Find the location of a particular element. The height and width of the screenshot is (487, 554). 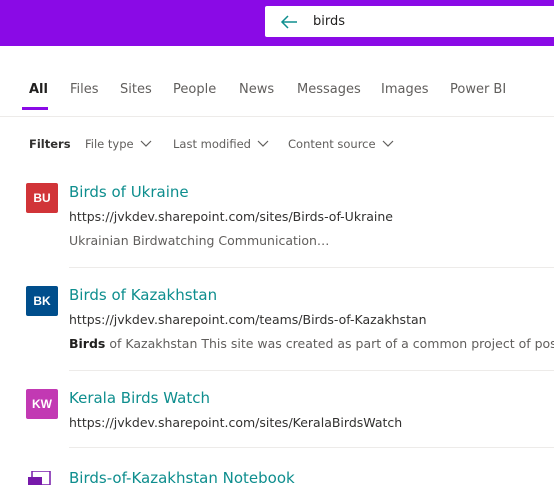

site-avatar: BK is located at coordinates (42, 301).